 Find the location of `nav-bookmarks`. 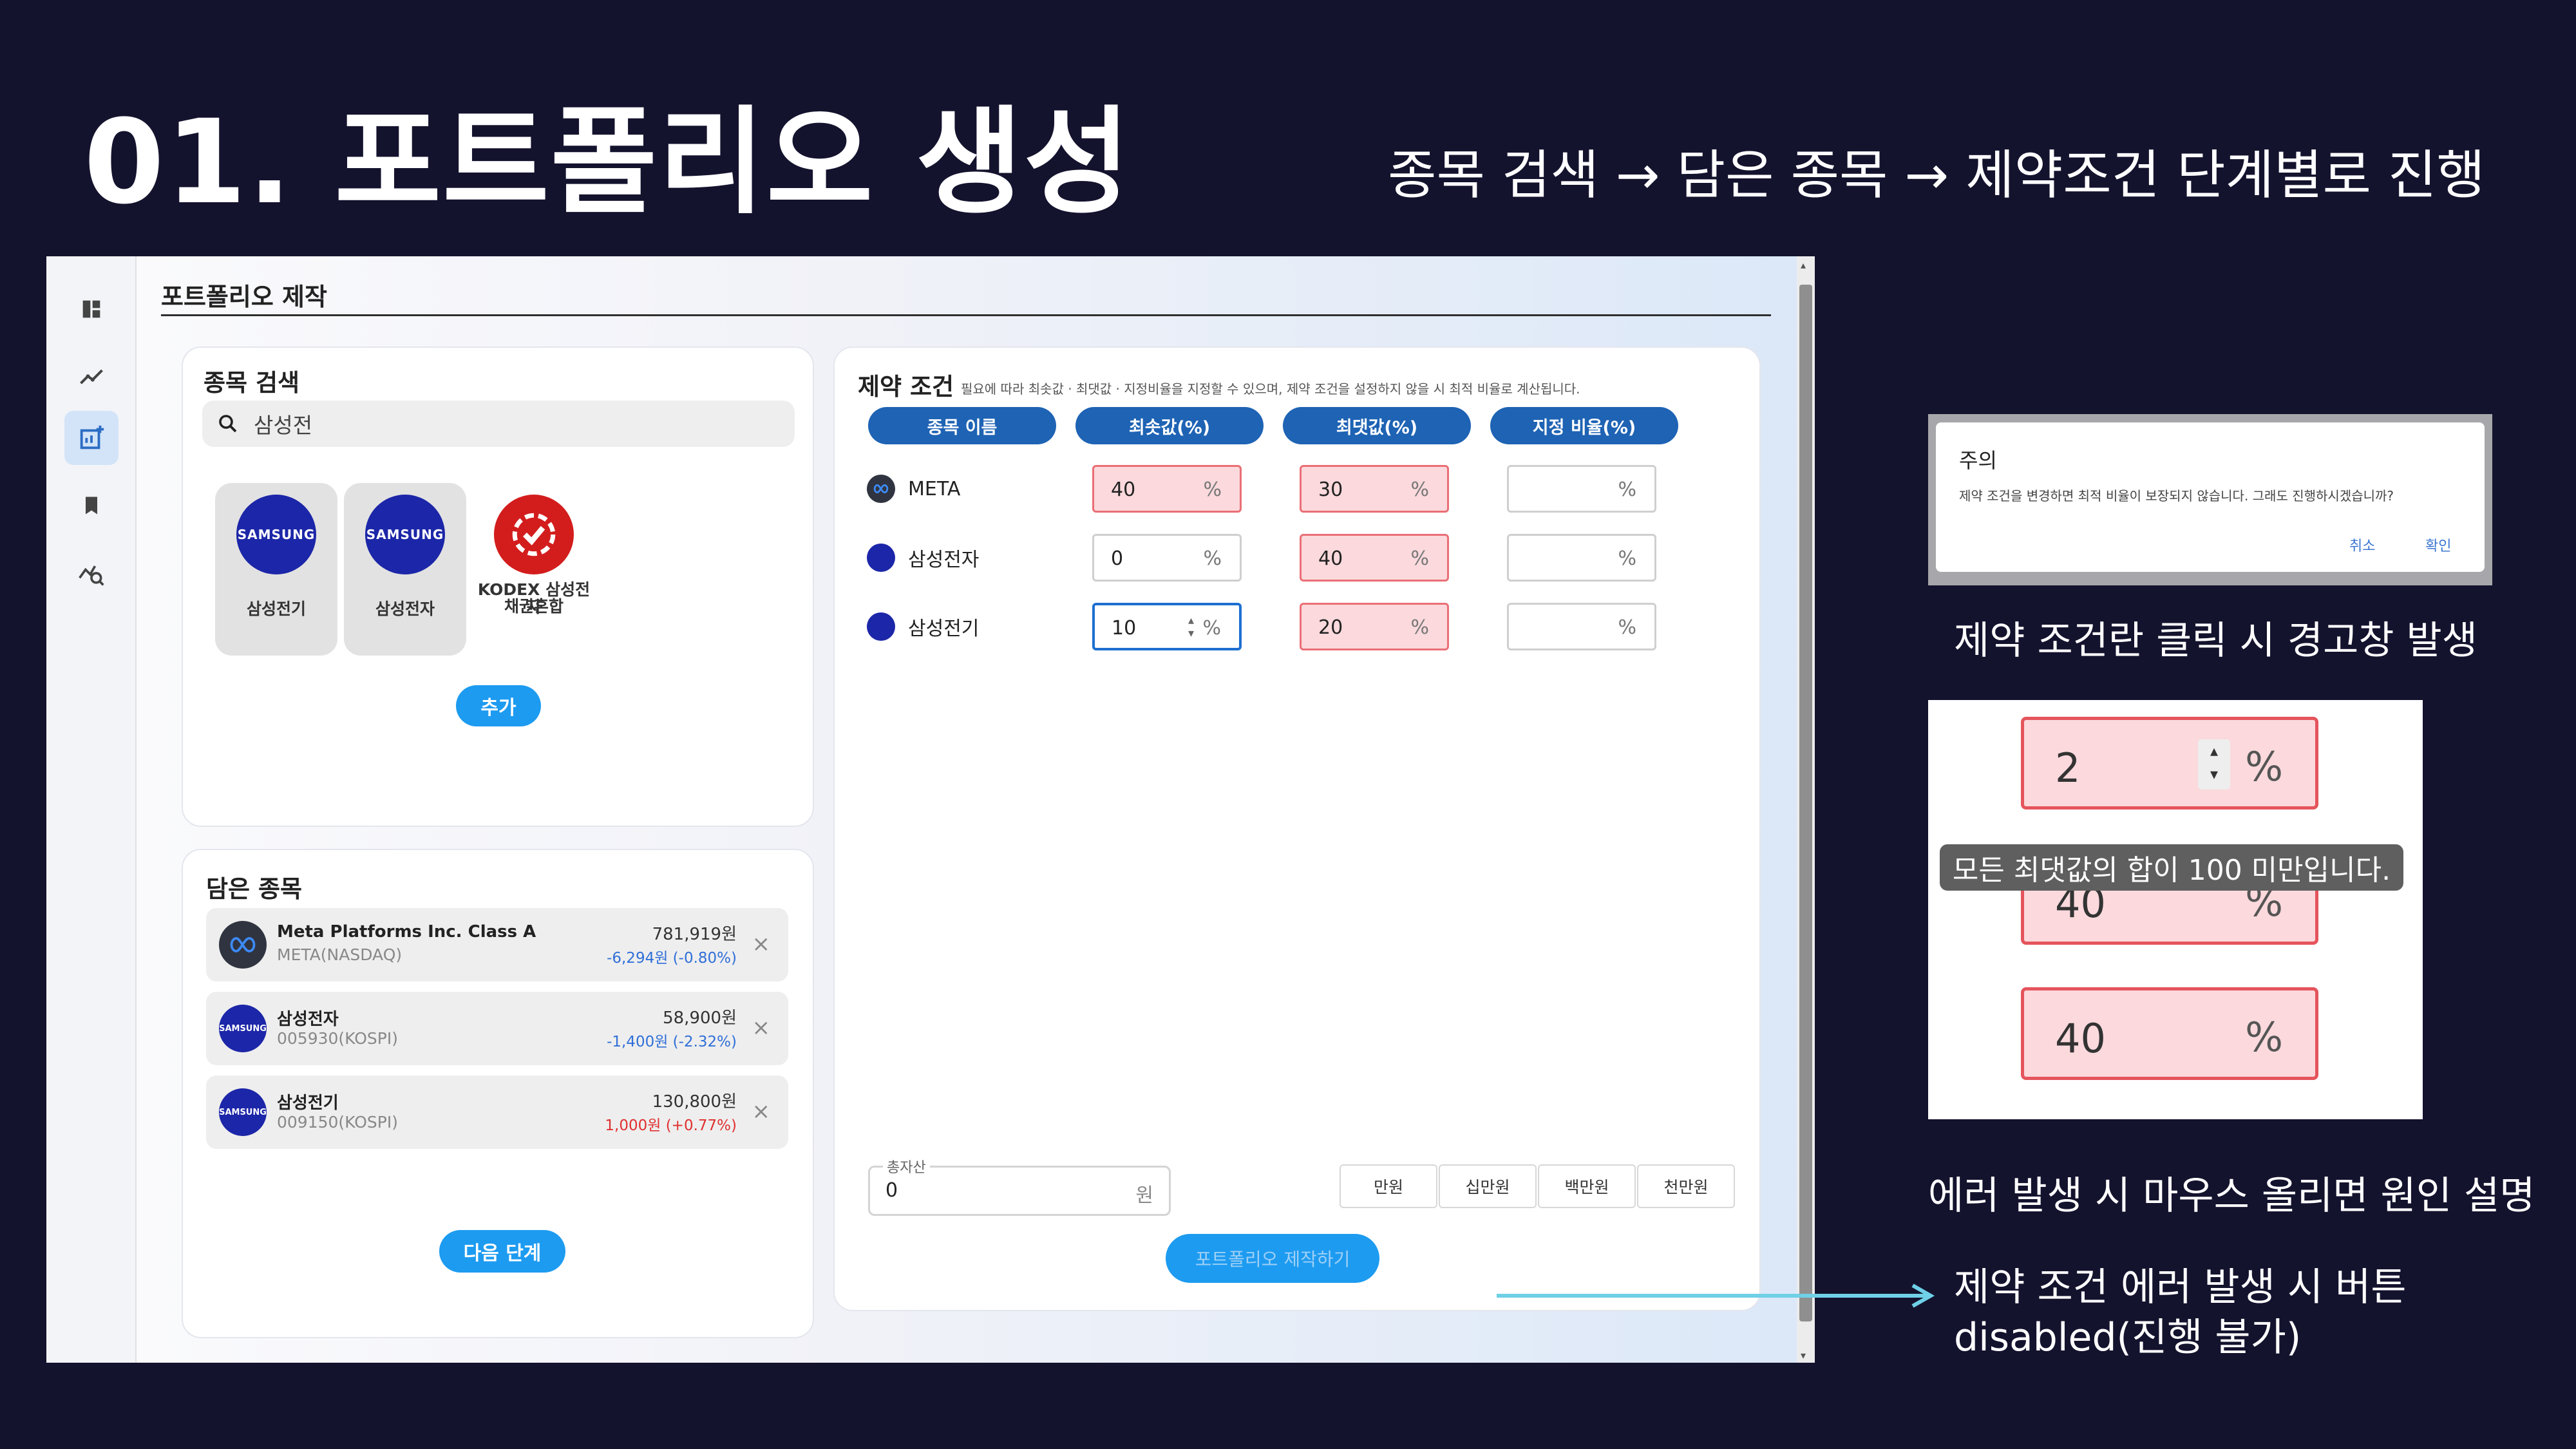

nav-bookmarks is located at coordinates (91, 506).